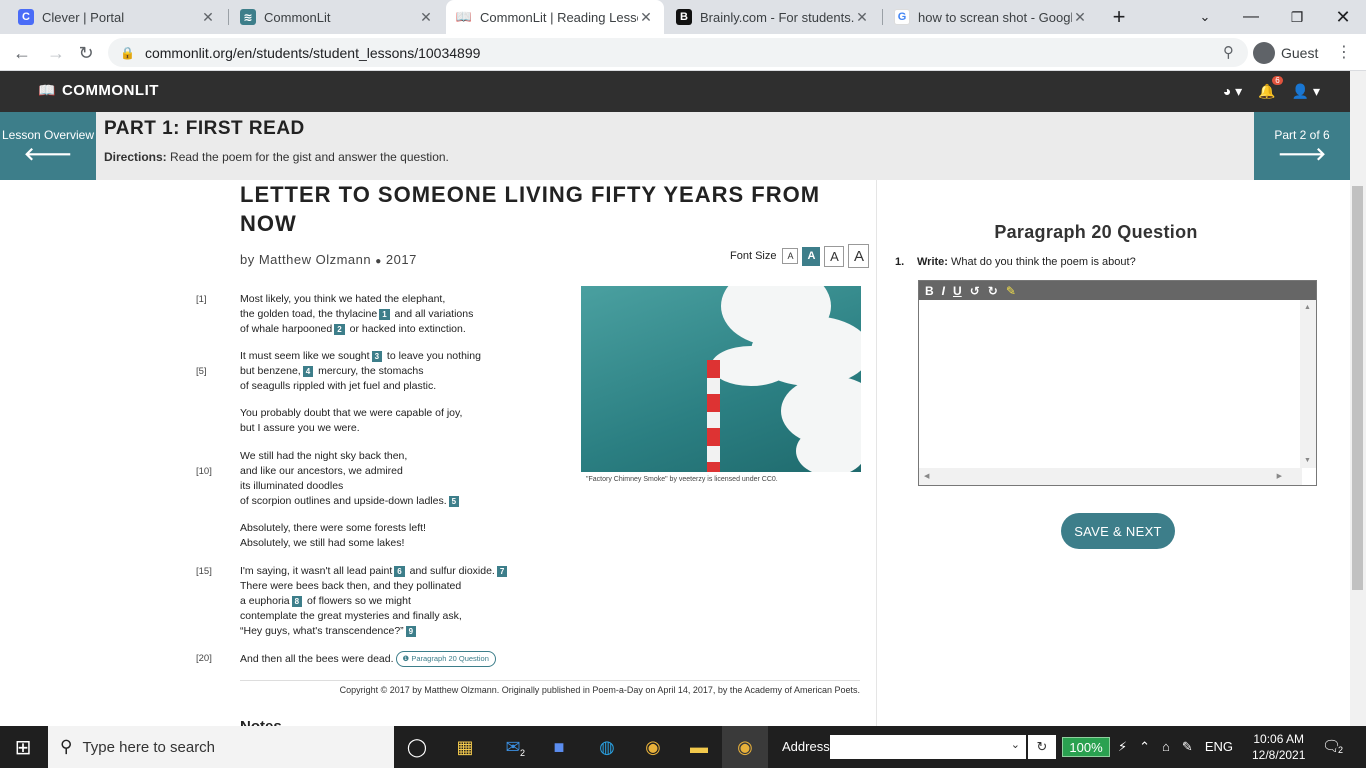  What do you see at coordinates (22, 53) in the screenshot?
I see `back-icon: ←` at bounding box center [22, 53].